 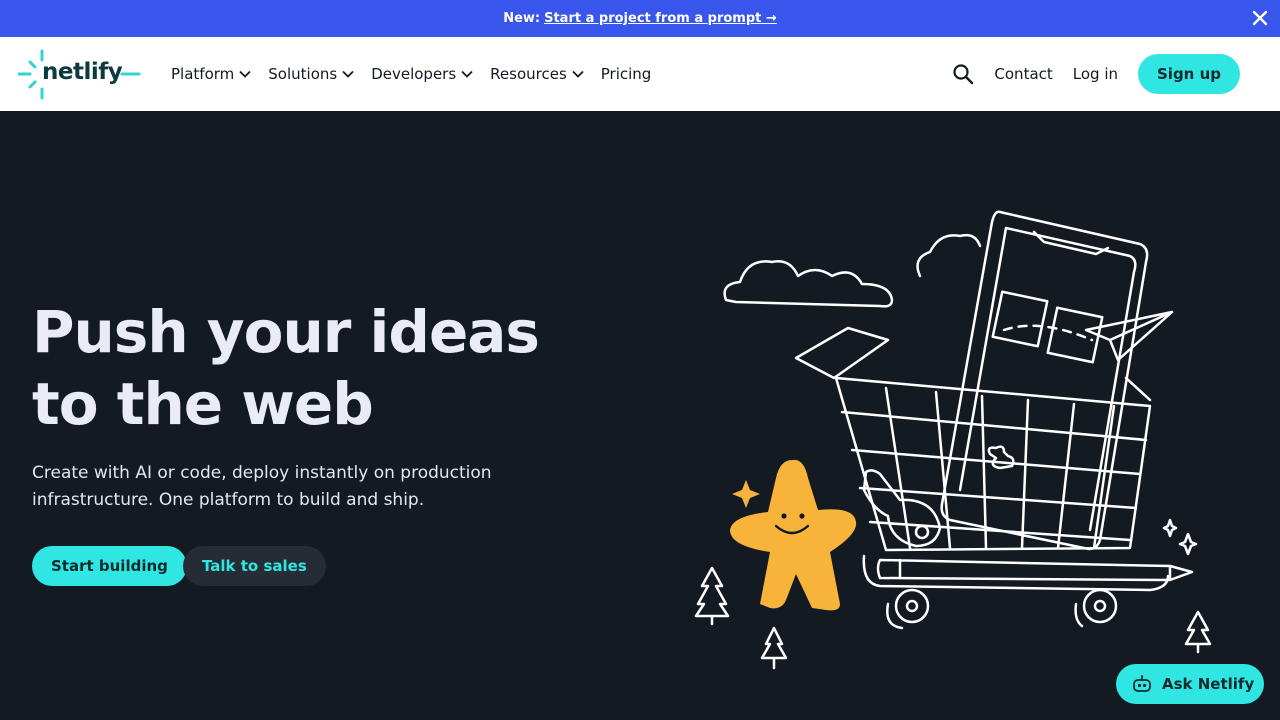 I want to click on close-icon, so click(x=1260, y=18).